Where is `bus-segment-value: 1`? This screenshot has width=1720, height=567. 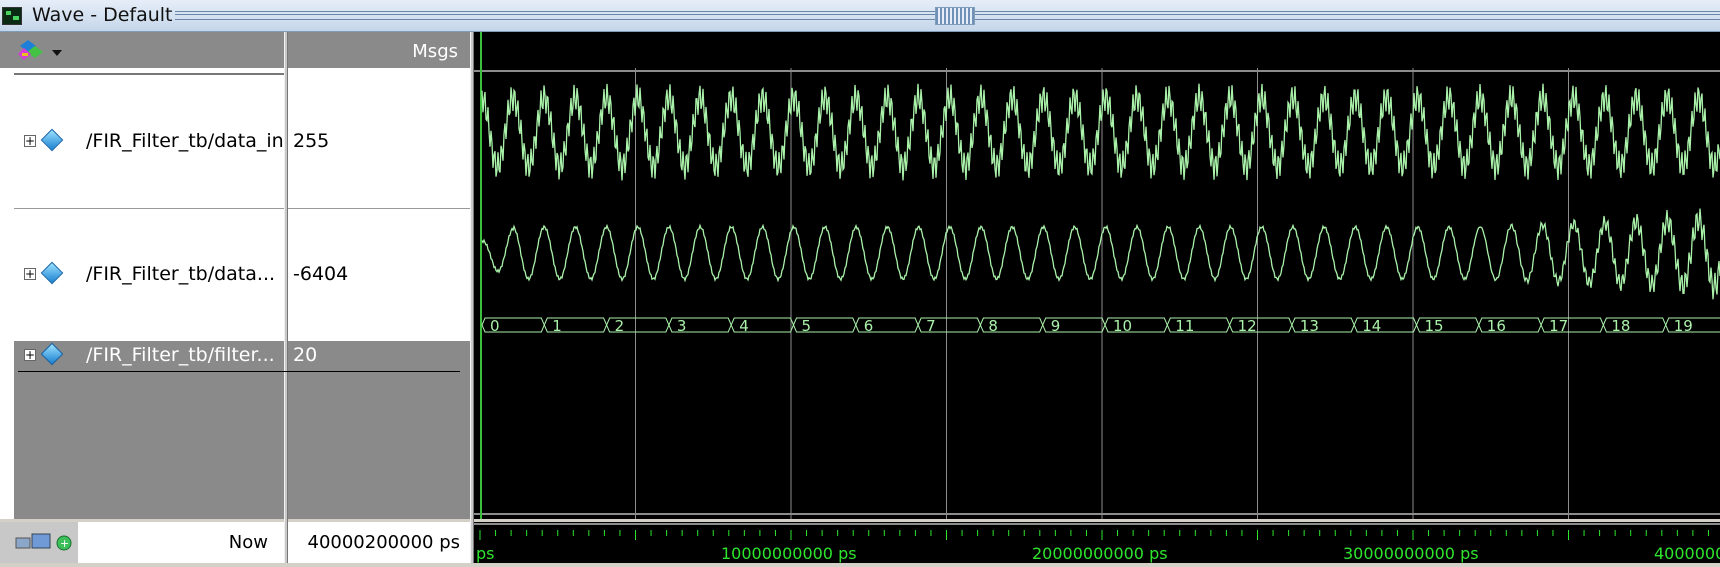 bus-segment-value: 1 is located at coordinates (557, 326).